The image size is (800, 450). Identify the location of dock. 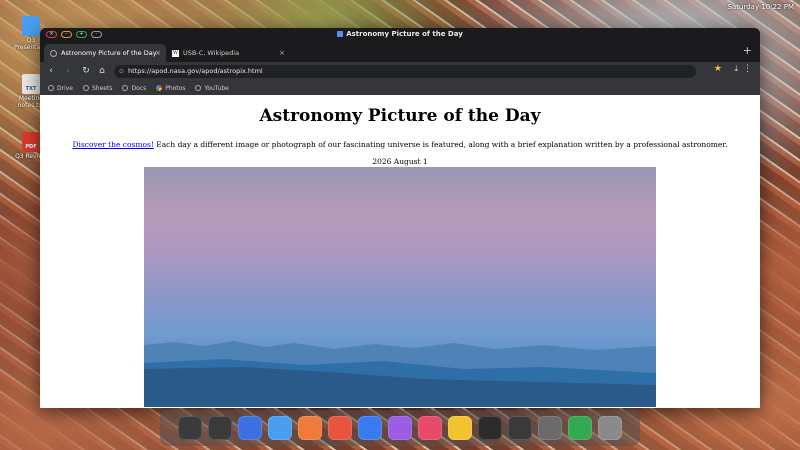
(400, 428).